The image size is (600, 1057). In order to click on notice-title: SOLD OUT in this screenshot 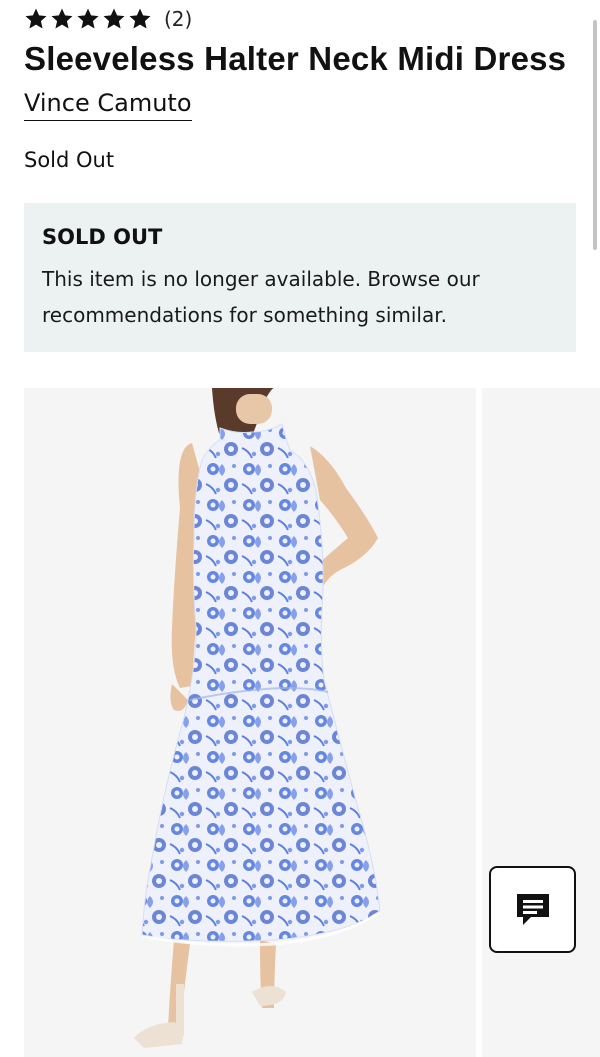, I will do `click(102, 237)`.